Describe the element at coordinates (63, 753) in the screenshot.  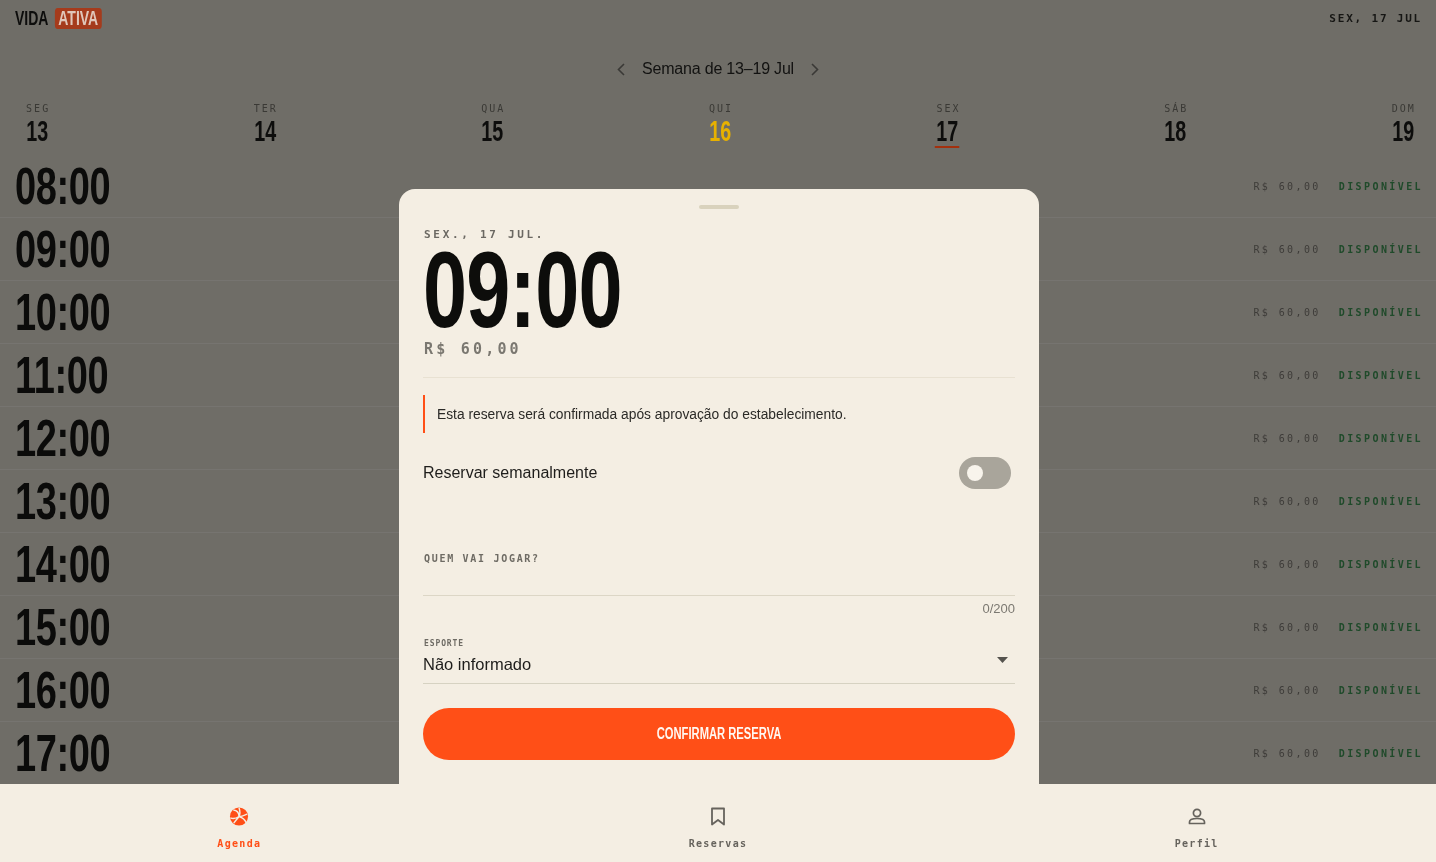
I see `slot-time: 17:00` at that location.